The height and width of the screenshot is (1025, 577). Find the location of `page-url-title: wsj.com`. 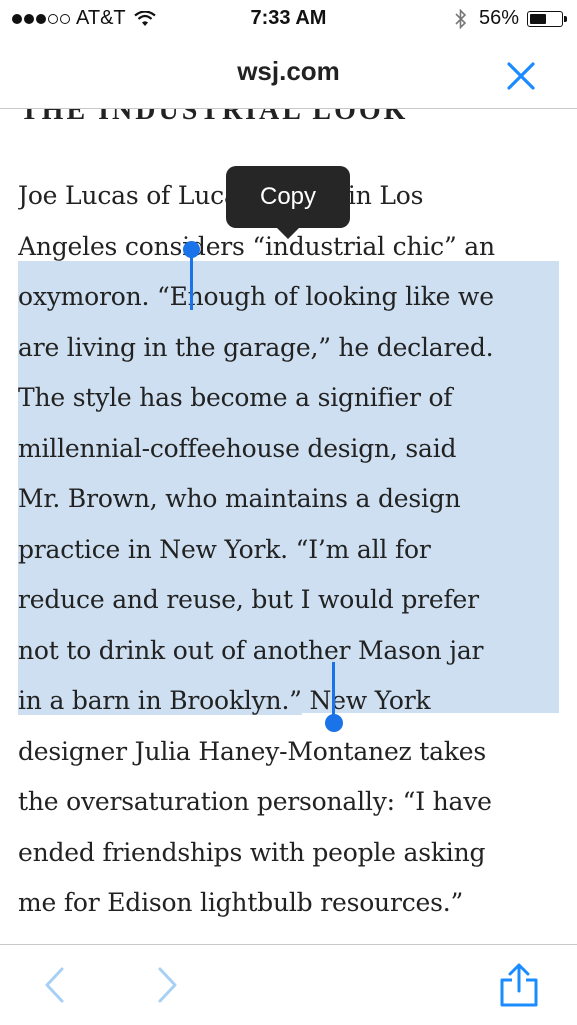

page-url-title: wsj.com is located at coordinates (288, 71).